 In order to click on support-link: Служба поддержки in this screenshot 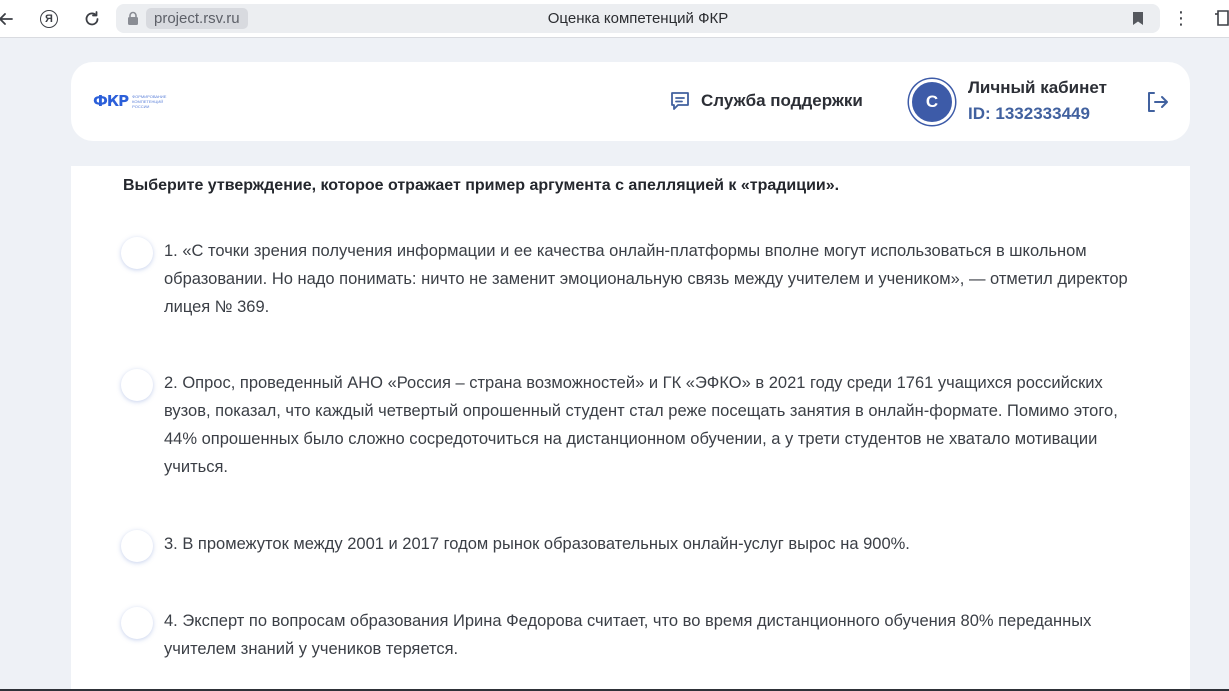, I will do `click(766, 101)`.